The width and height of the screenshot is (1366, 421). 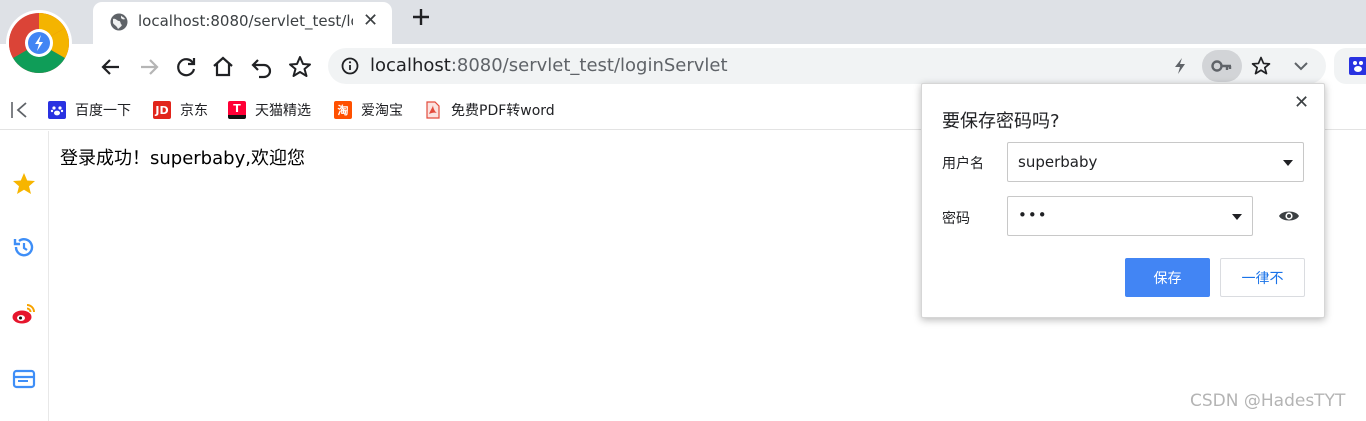 What do you see at coordinates (1289, 218) in the screenshot?
I see `show-password-eye-icon` at bounding box center [1289, 218].